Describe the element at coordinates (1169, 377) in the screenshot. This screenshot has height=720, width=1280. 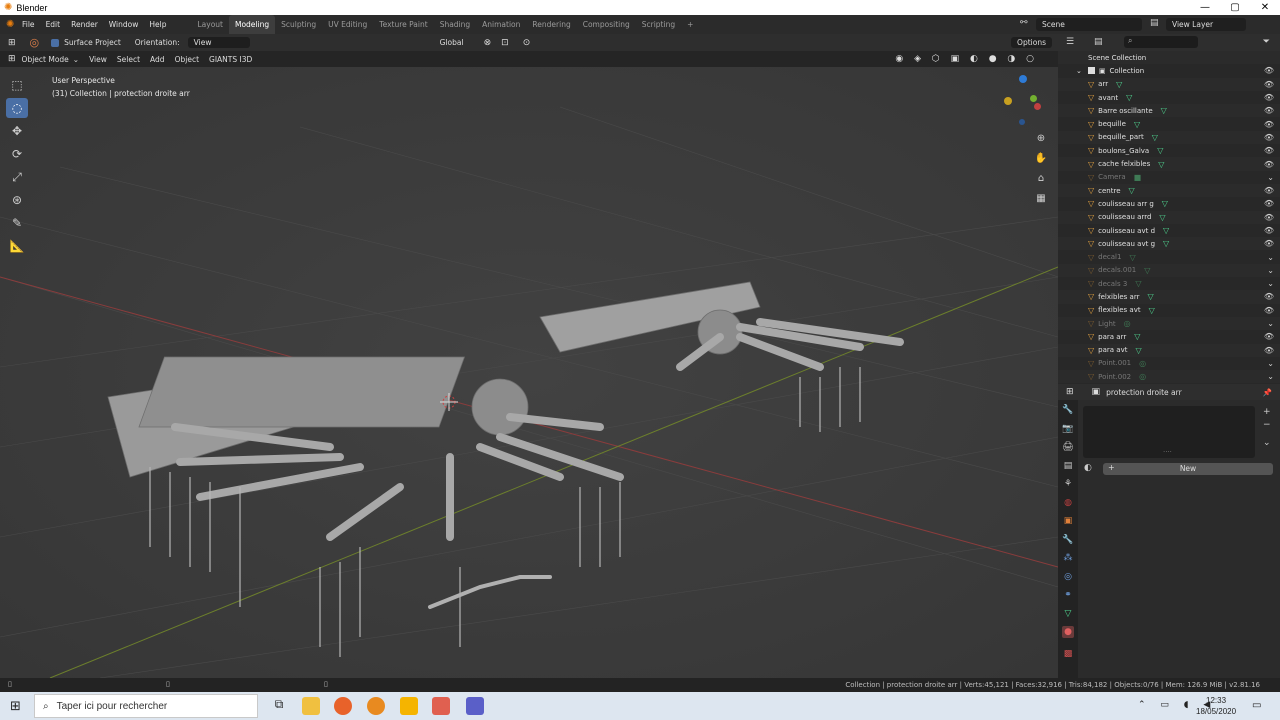
I see `outliner-item: ▽ Point.002 ◎ ⌄` at that location.